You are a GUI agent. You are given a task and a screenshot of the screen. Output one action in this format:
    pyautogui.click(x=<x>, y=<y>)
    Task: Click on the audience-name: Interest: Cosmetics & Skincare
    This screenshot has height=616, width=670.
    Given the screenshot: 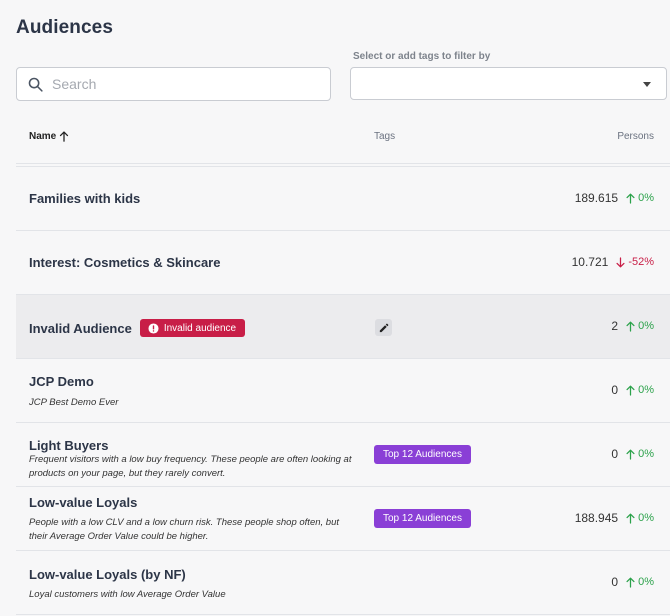 What is the action you would take?
    pyautogui.click(x=124, y=262)
    